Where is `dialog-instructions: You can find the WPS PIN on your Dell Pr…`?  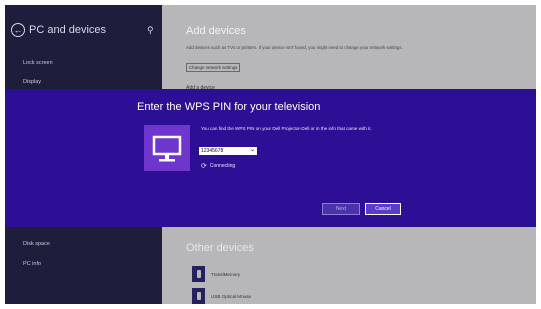
dialog-instructions: You can find the WPS PIN on your Dell Pr… is located at coordinates (286, 128).